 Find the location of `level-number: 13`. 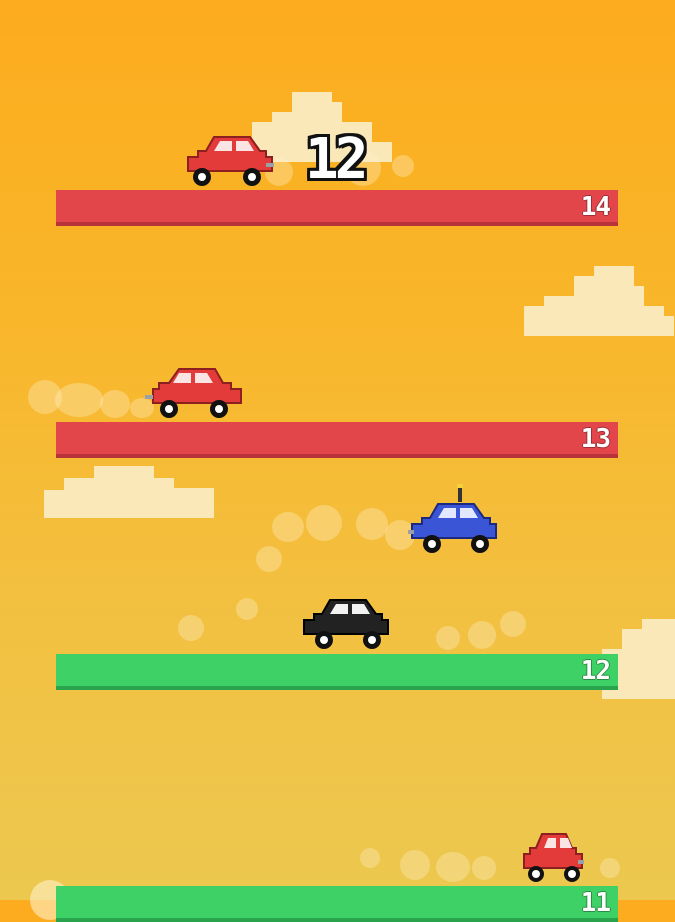

level-number: 13 is located at coordinates (595, 439).